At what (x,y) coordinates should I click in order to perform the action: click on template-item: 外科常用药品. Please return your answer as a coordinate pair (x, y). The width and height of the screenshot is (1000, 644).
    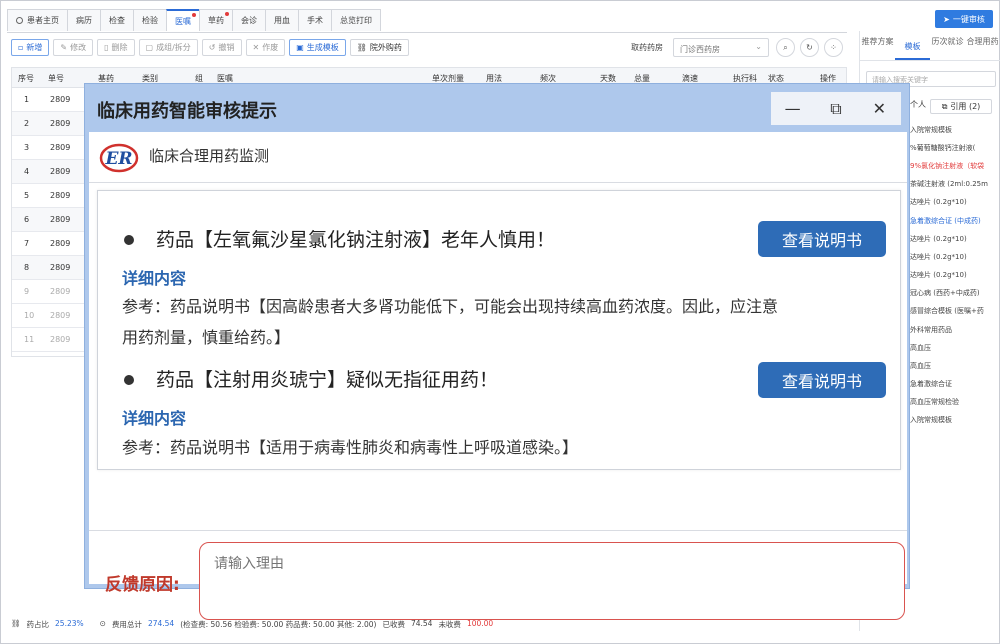
    Looking at the image, I should click on (955, 330).